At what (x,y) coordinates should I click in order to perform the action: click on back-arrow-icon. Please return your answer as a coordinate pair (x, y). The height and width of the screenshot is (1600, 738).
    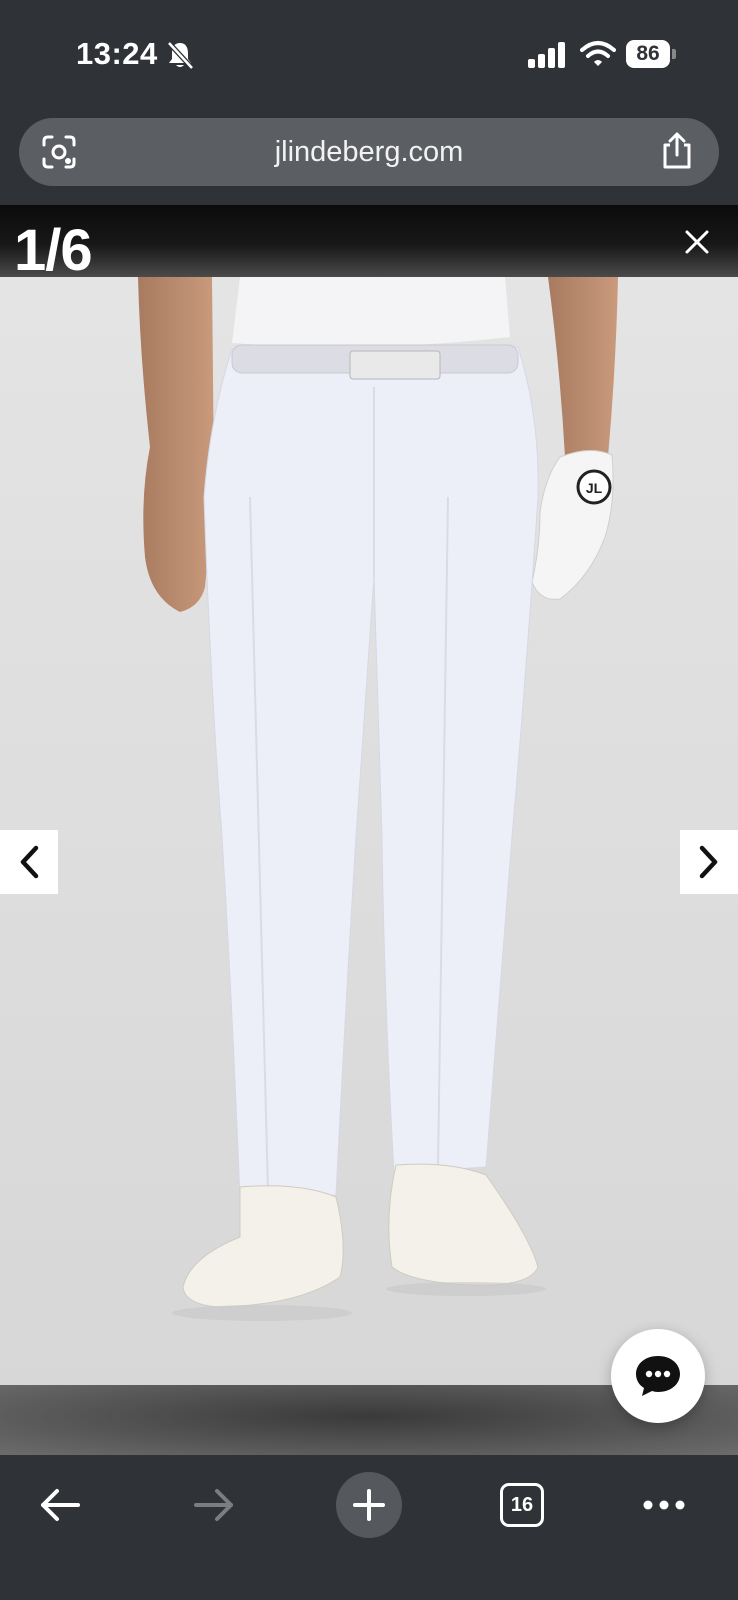
    Looking at the image, I should click on (60, 1505).